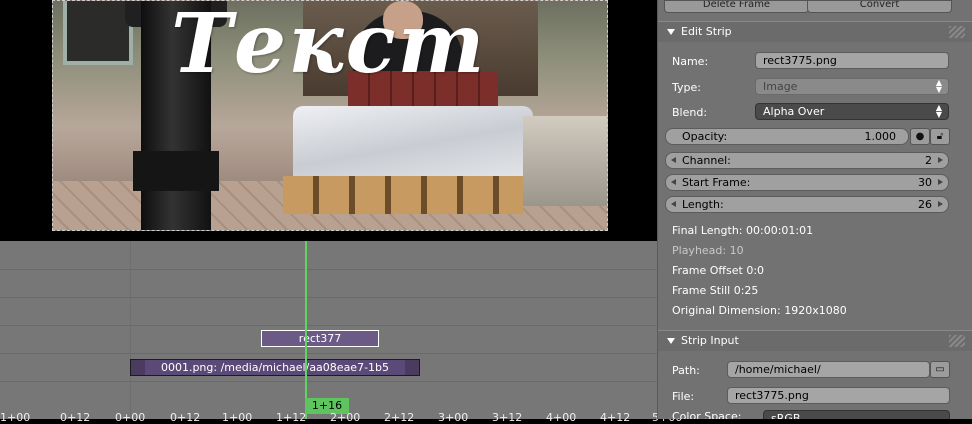 This screenshot has width=972, height=424. I want to click on ruler-tick: 3+00, so click(453, 417).